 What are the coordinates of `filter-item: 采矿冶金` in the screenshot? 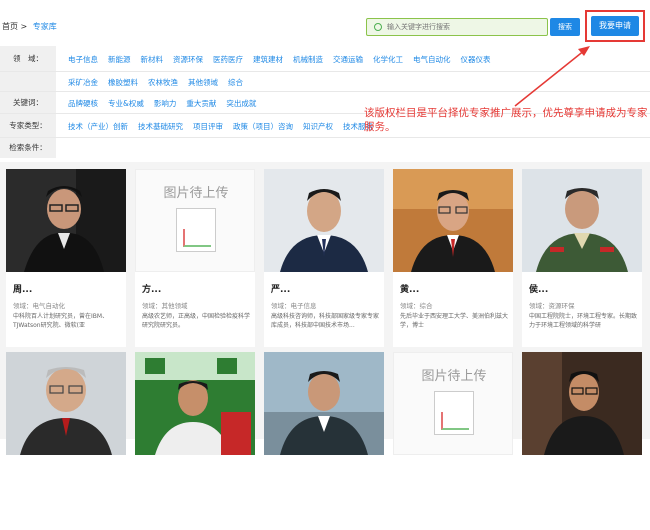 It's located at (83, 82).